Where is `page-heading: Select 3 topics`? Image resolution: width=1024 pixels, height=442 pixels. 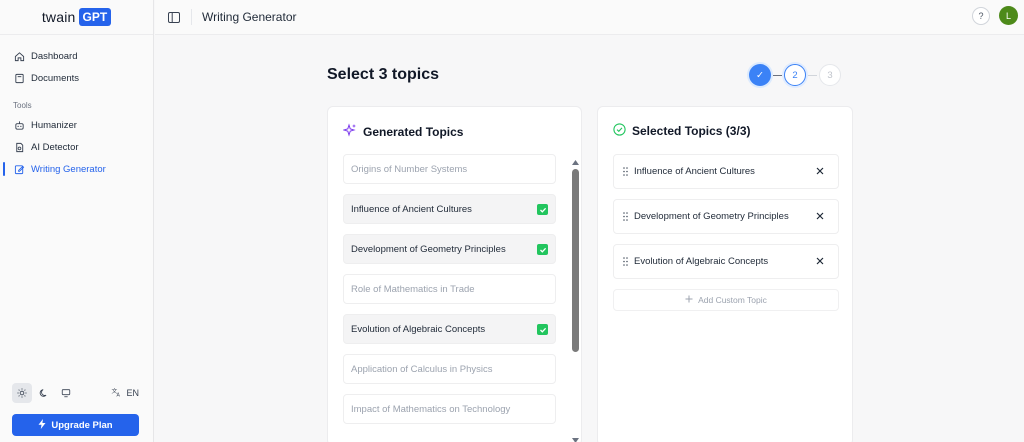
page-heading: Select 3 topics is located at coordinates (383, 74).